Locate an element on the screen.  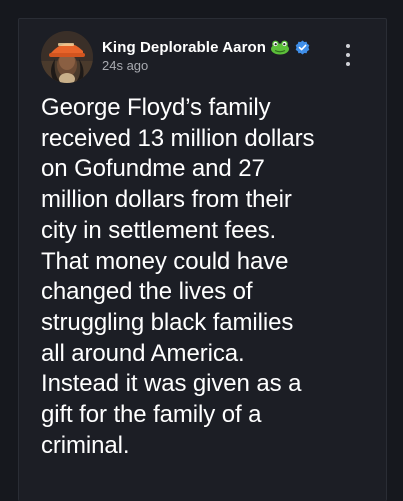
verified-check-icon is located at coordinates (302, 47).